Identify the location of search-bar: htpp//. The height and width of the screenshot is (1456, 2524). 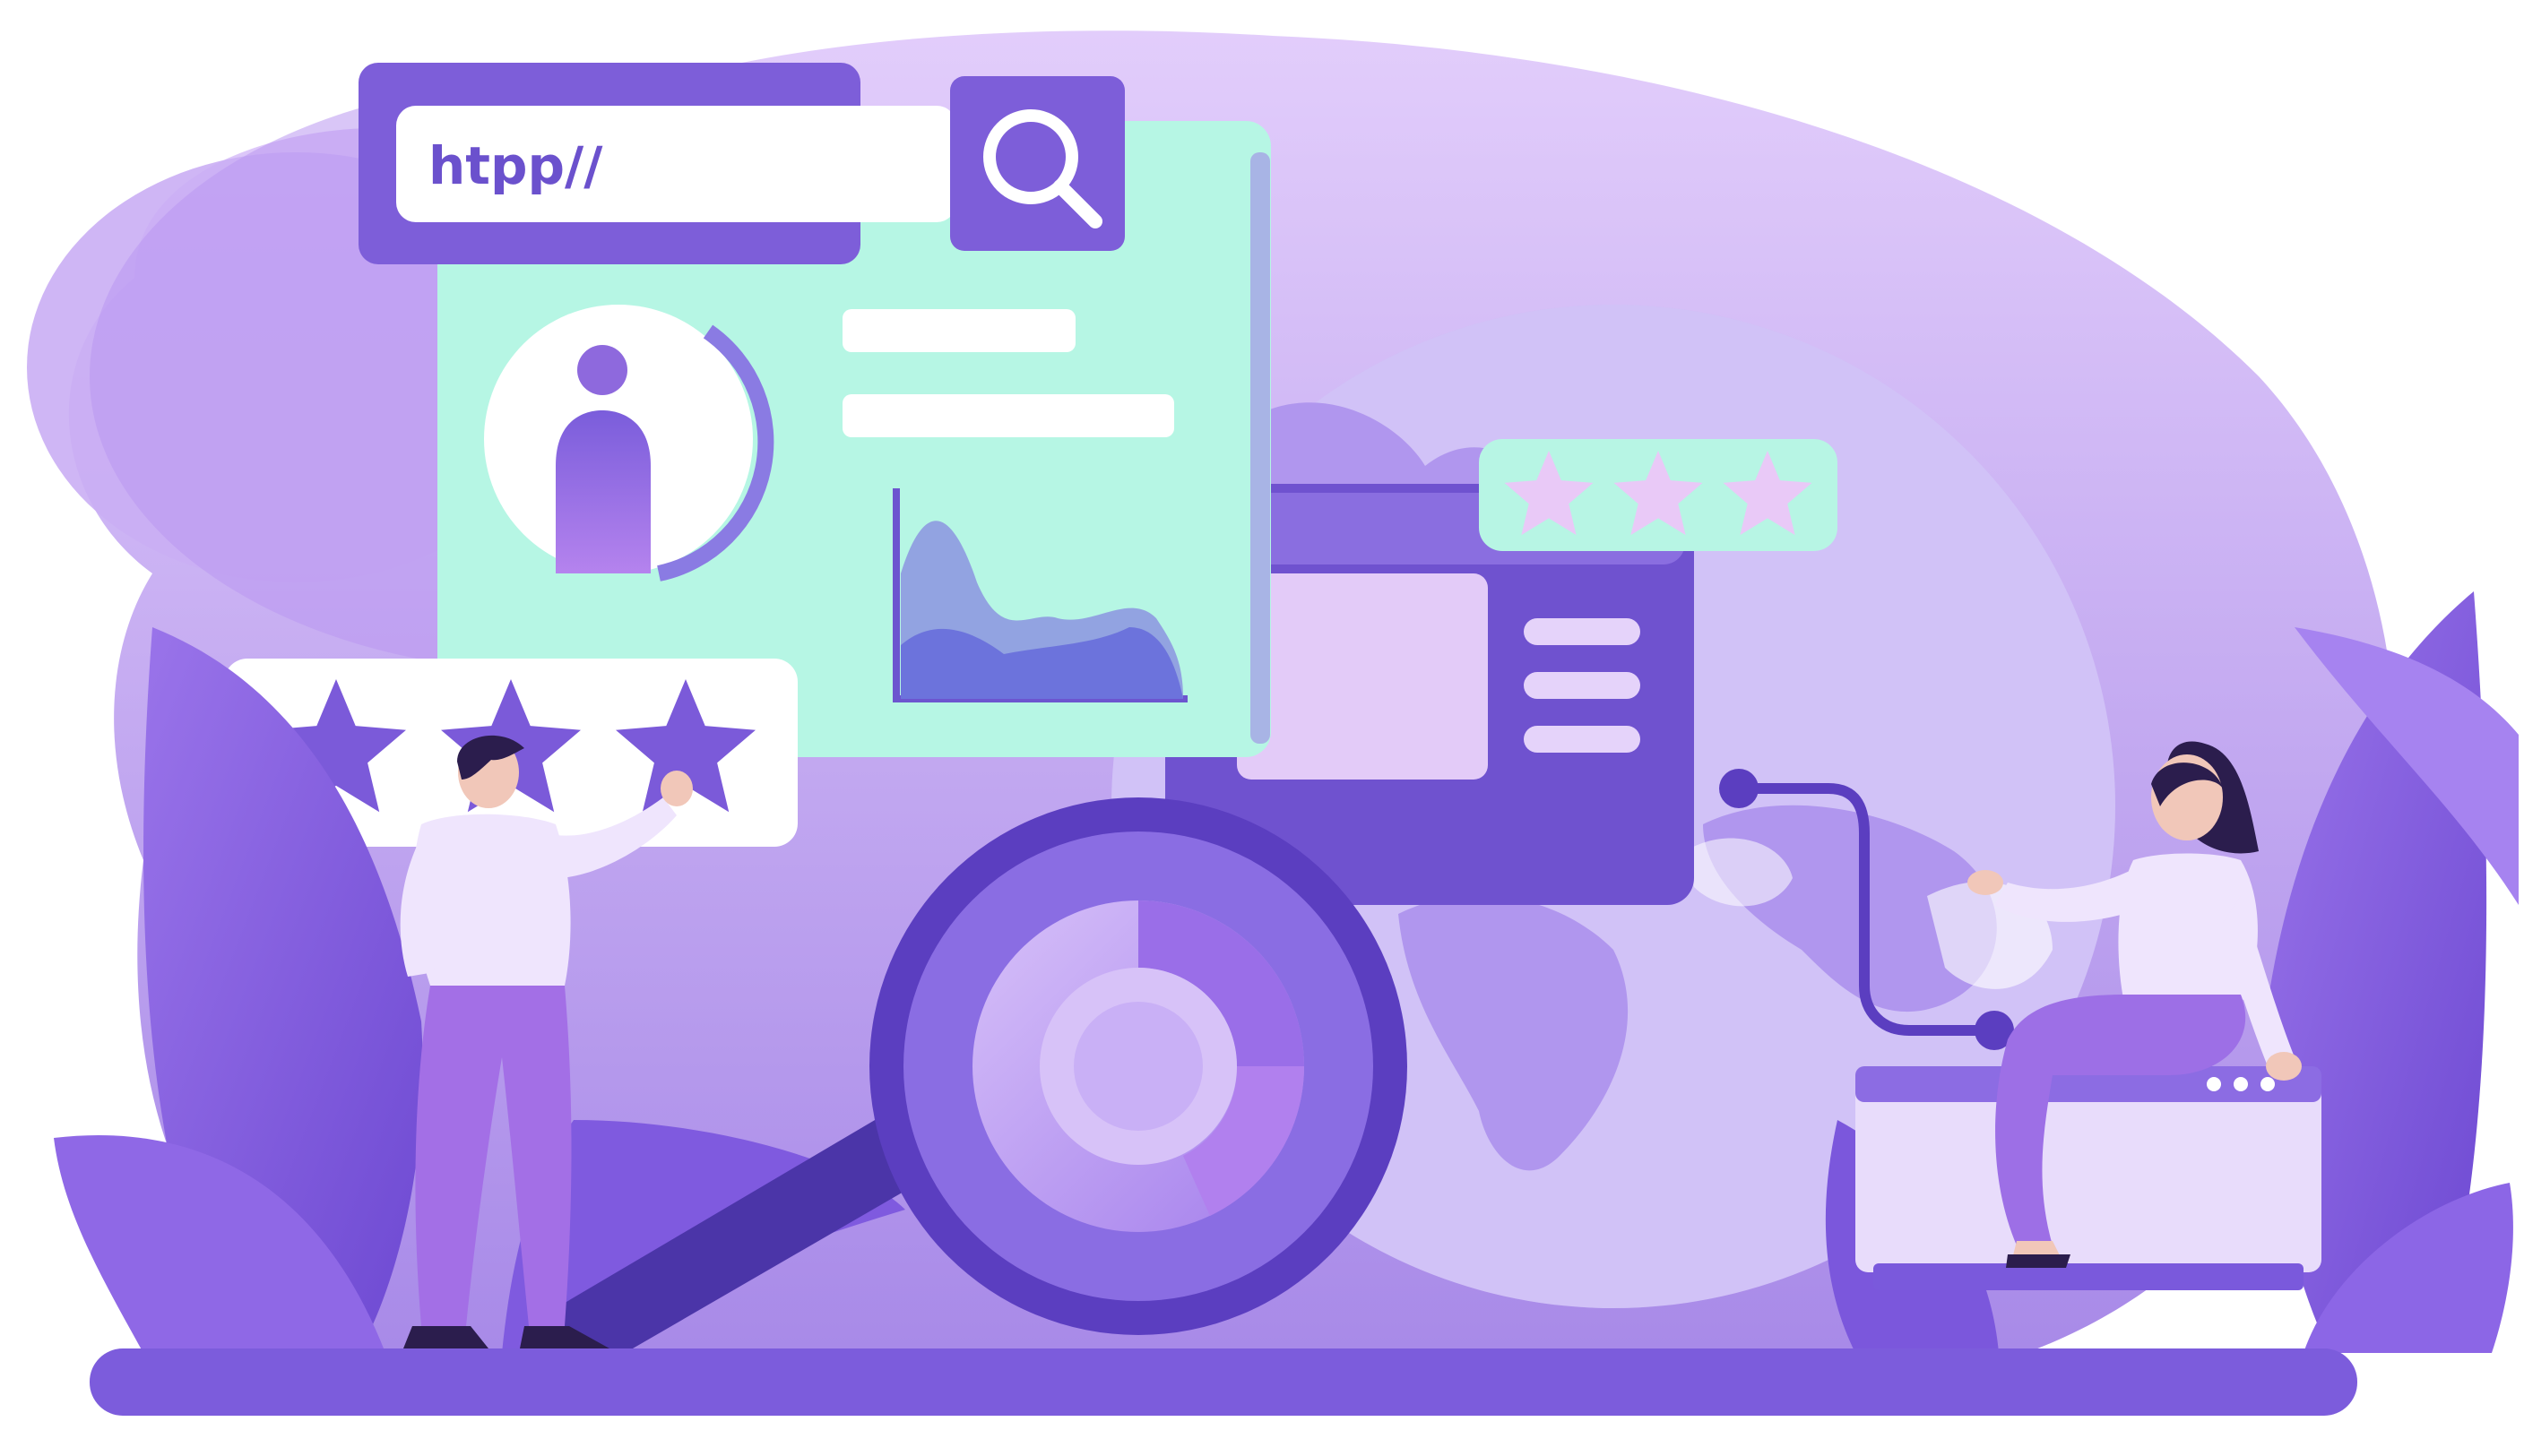
(742, 164).